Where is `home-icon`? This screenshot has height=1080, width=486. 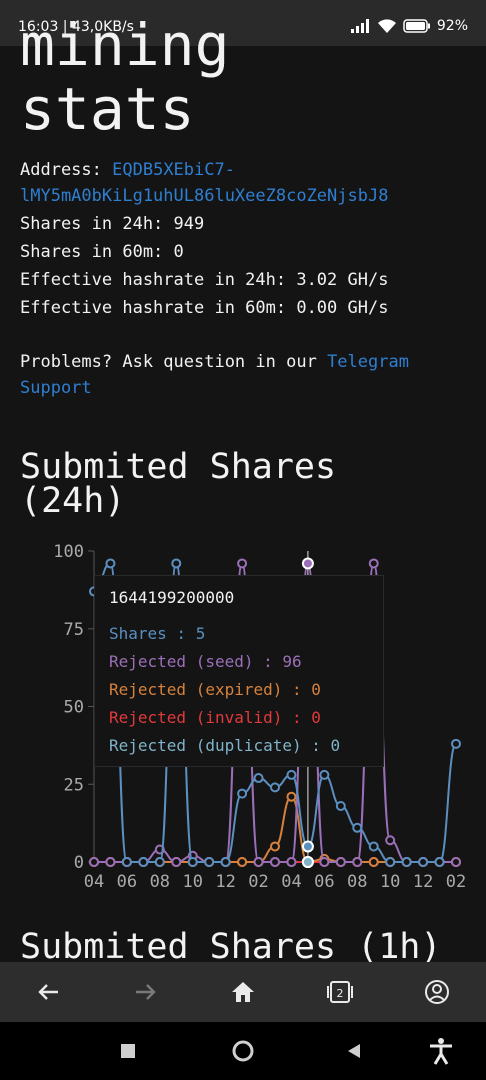
home-icon is located at coordinates (243, 992).